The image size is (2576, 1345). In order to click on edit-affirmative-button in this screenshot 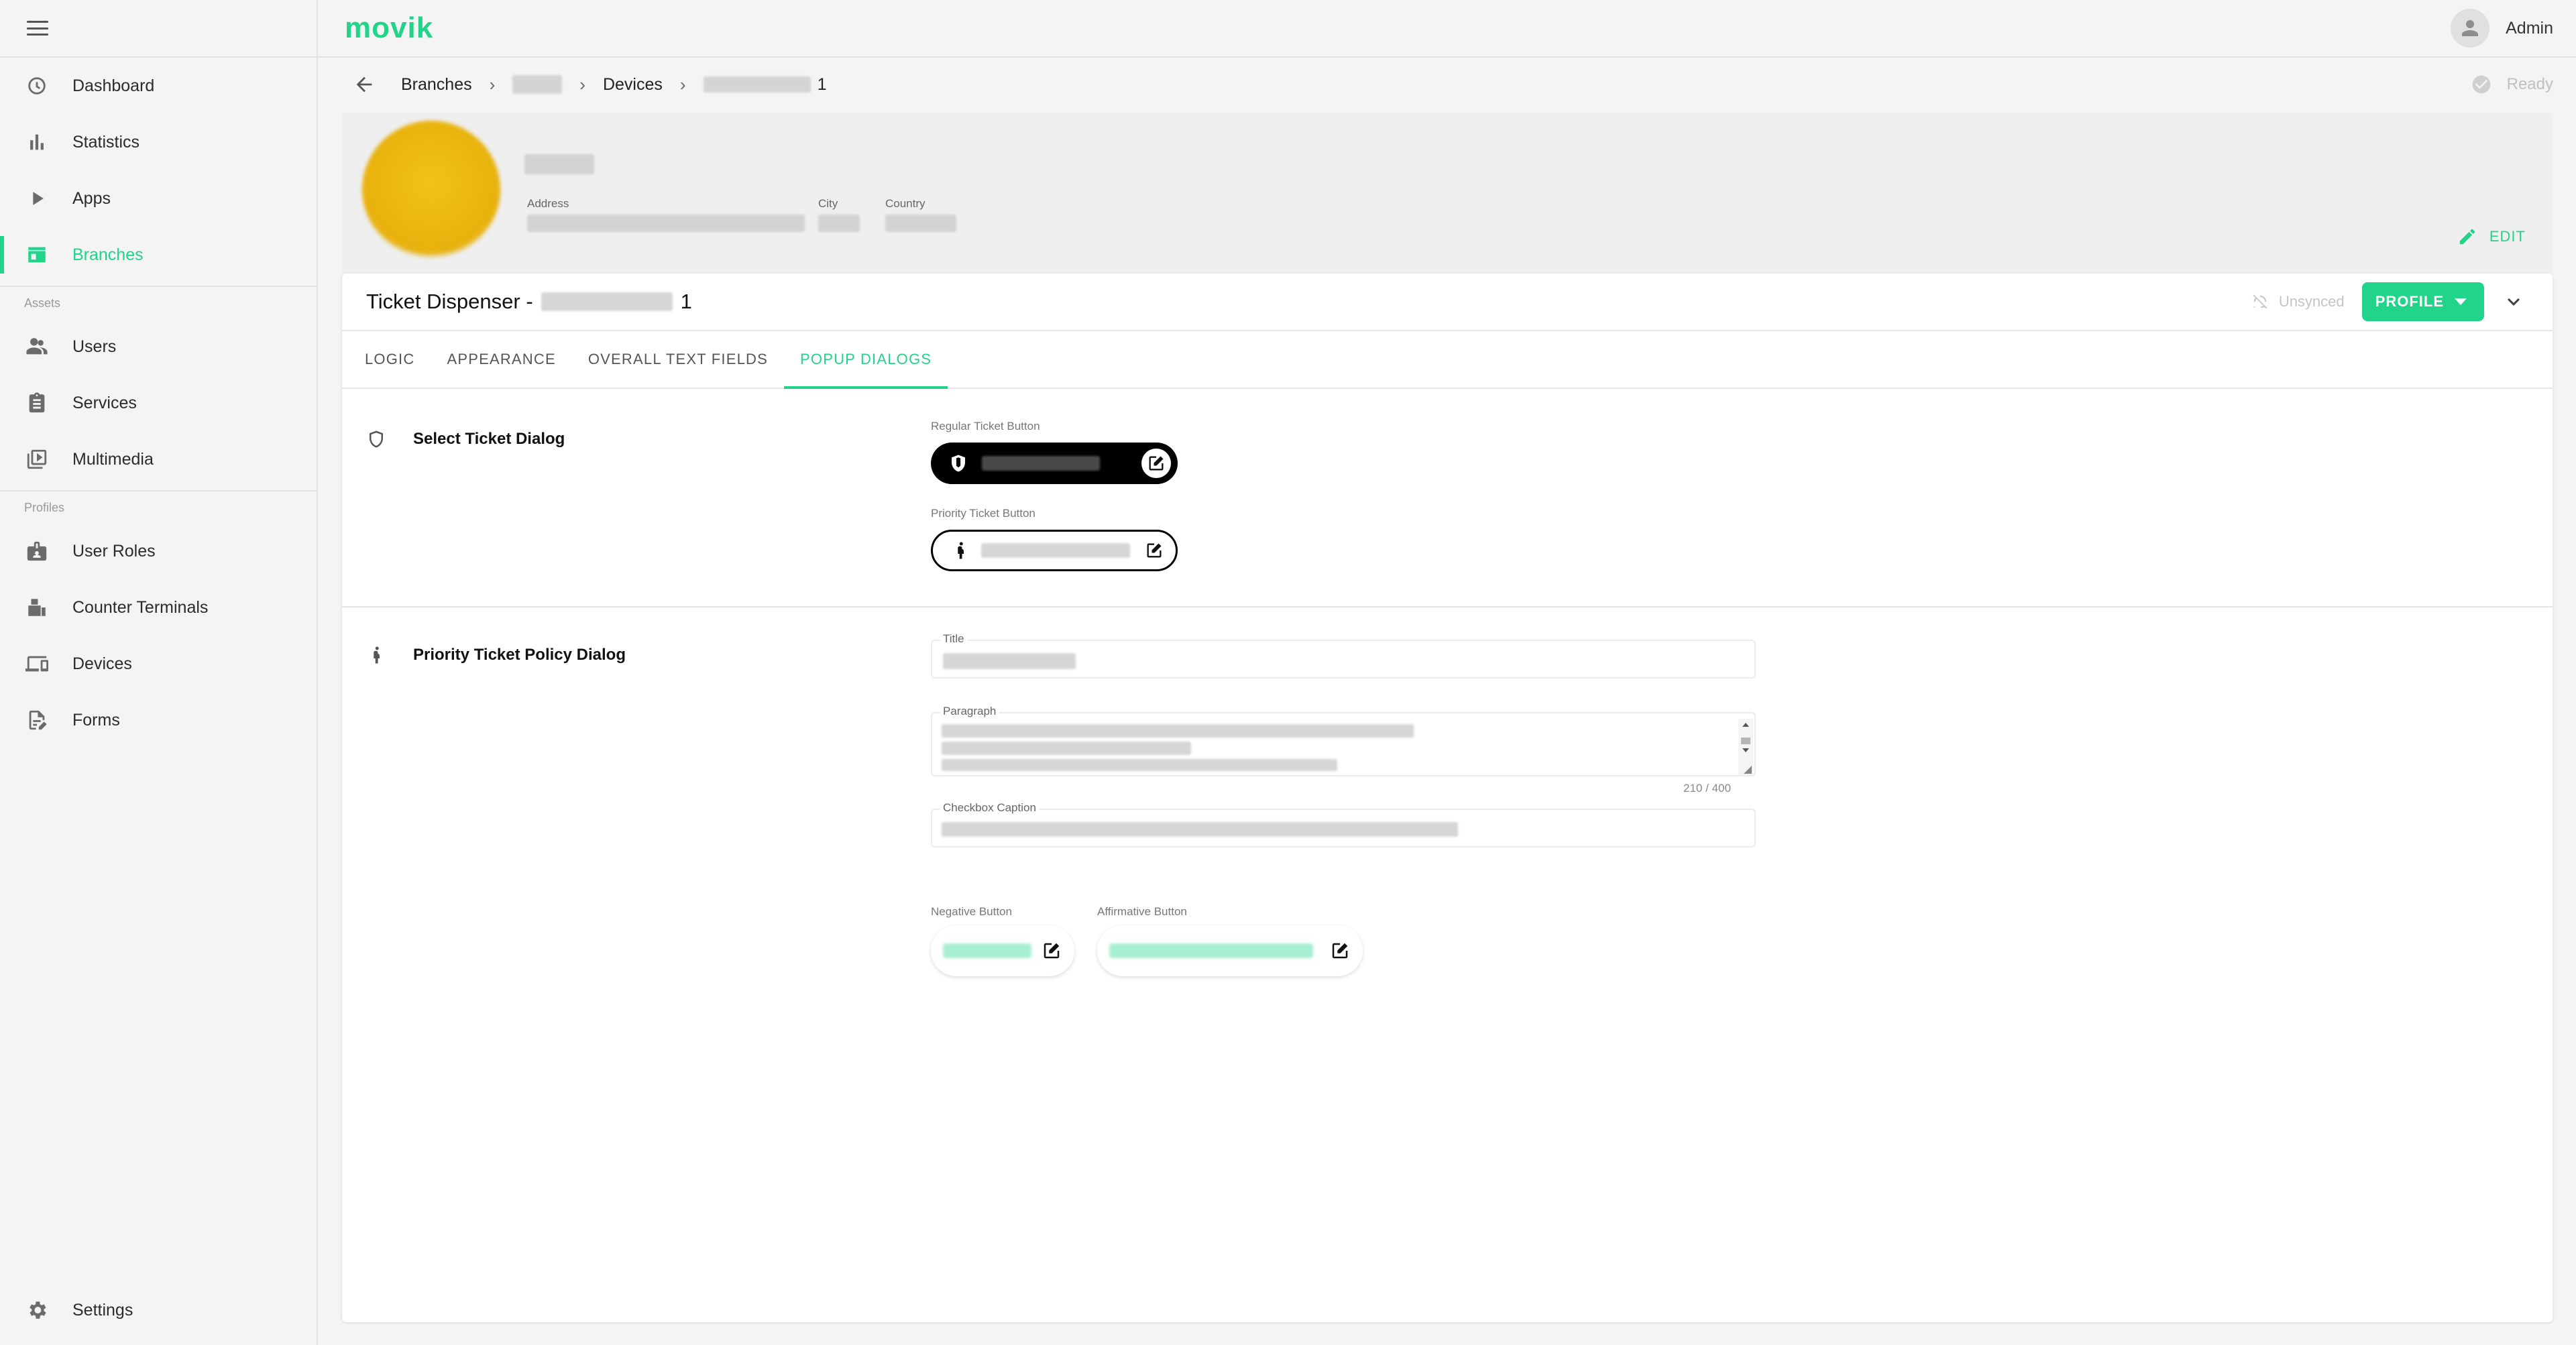, I will do `click(1340, 951)`.